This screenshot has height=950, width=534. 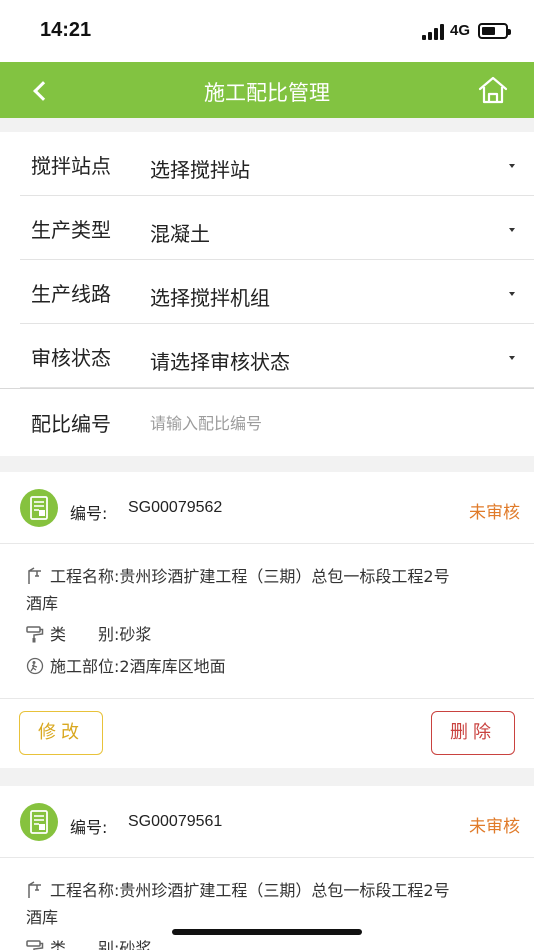 I want to click on construction-part-label: 施工部位:, so click(x=85, y=666).